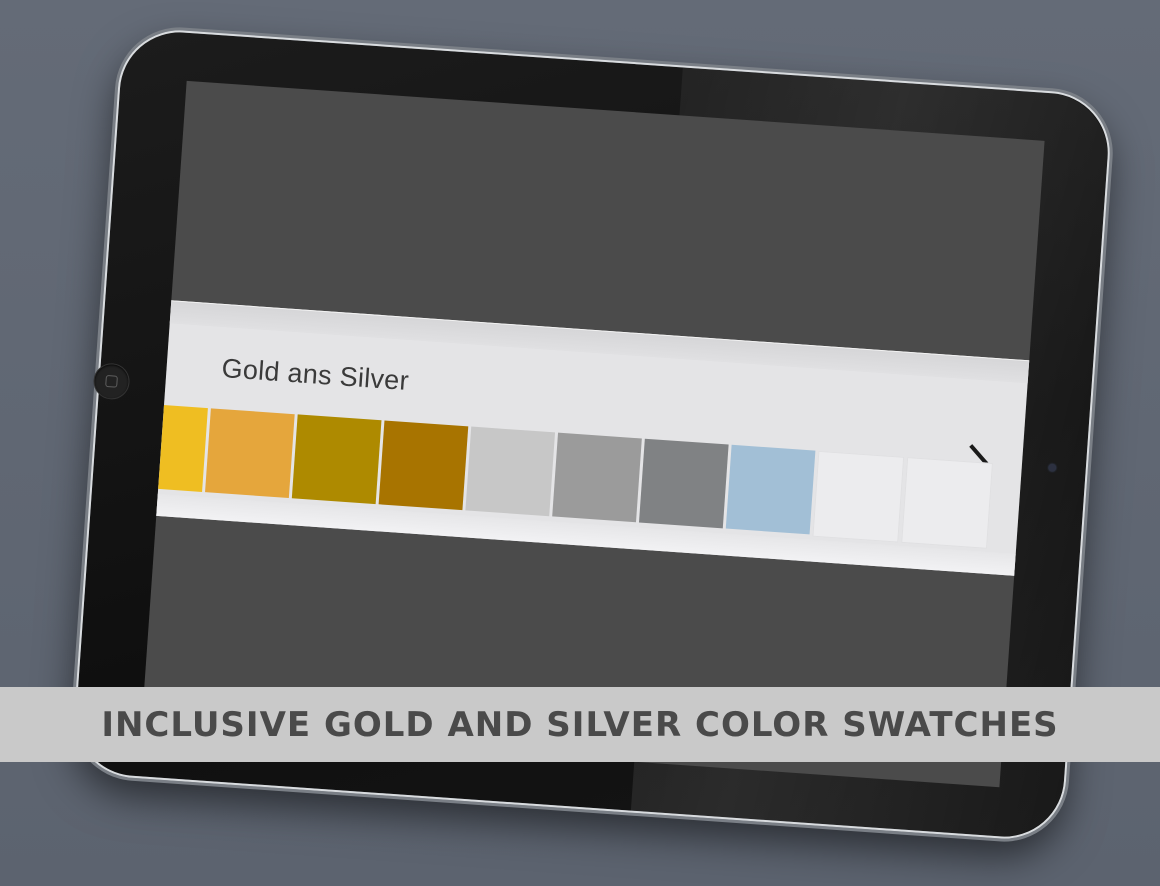 The image size is (1160, 886). I want to click on caption-text: INCLUSIVE GOLD AND SILVER COLOR SWATCHES, so click(580, 724).